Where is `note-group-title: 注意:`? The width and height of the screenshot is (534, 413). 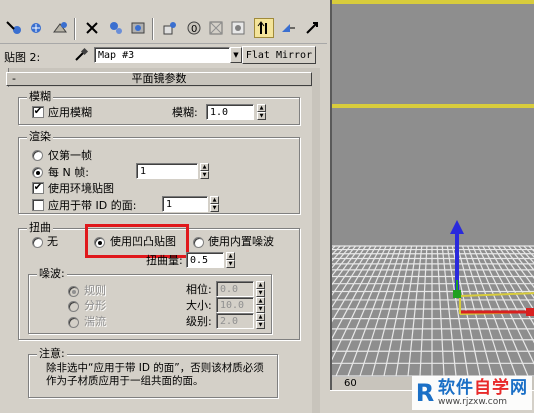 note-group-title: 注意: is located at coordinates (52, 353).